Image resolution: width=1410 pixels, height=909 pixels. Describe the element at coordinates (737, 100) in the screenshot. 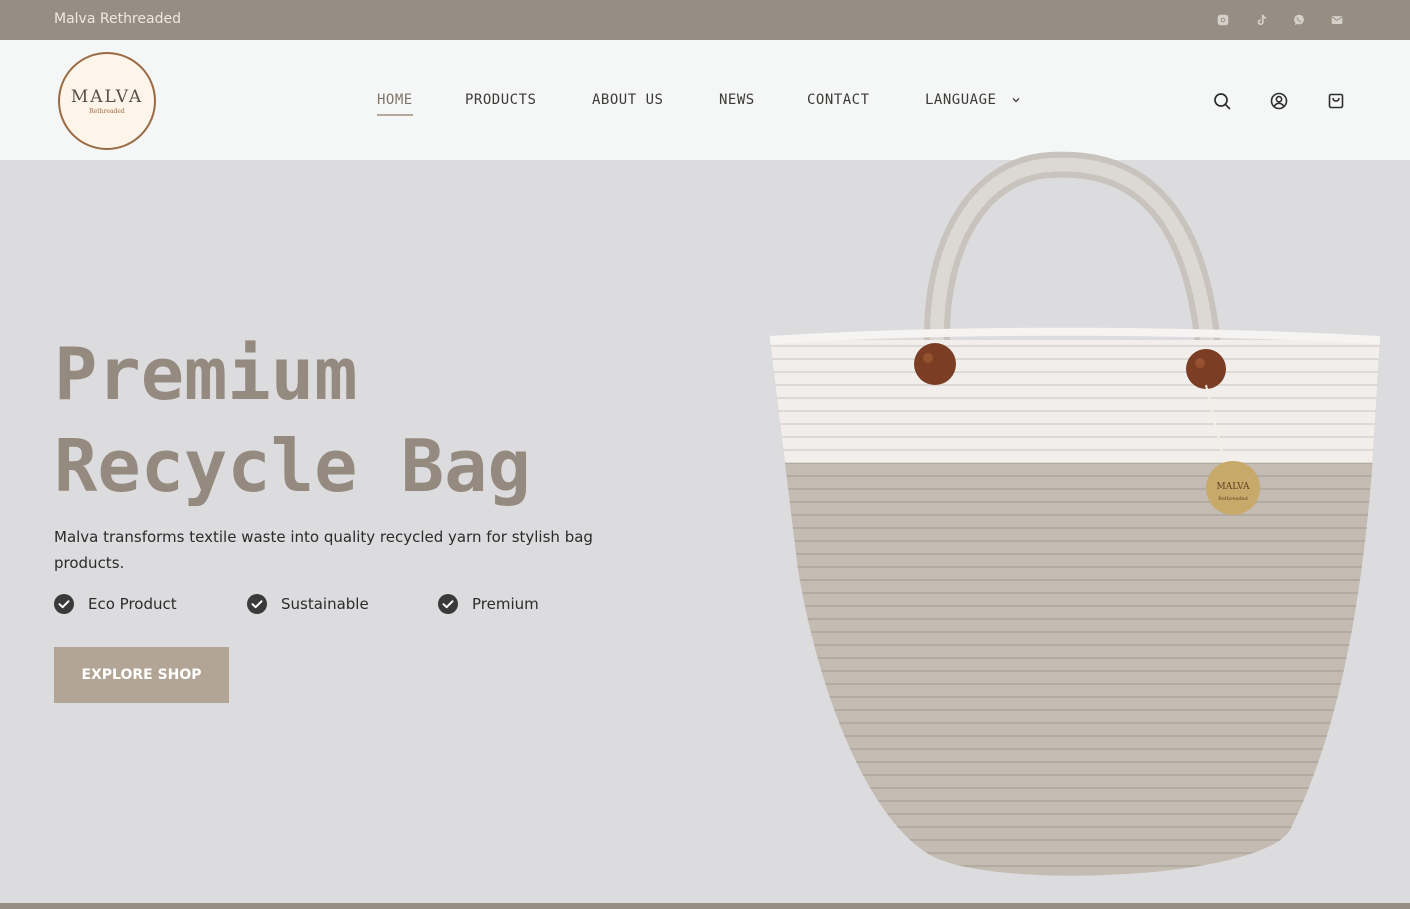

I see `nav-news: NEWS` at that location.